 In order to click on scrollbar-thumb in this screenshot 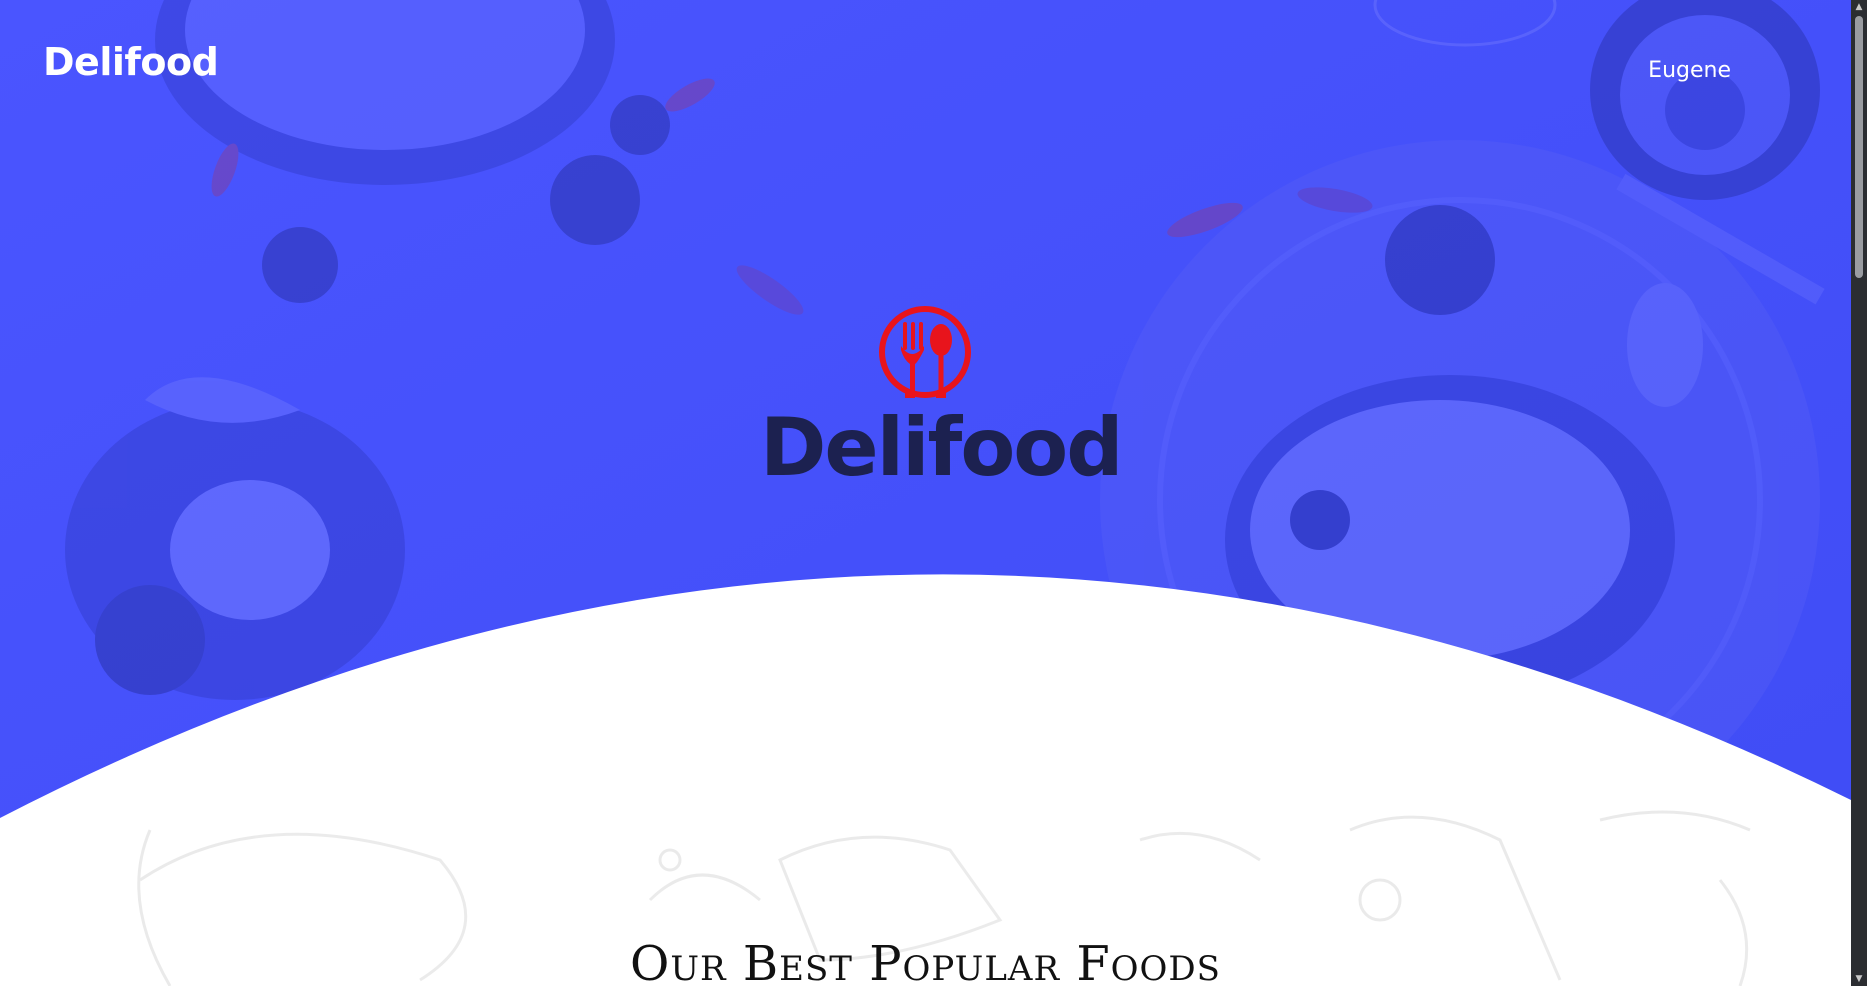, I will do `click(1859, 147)`.